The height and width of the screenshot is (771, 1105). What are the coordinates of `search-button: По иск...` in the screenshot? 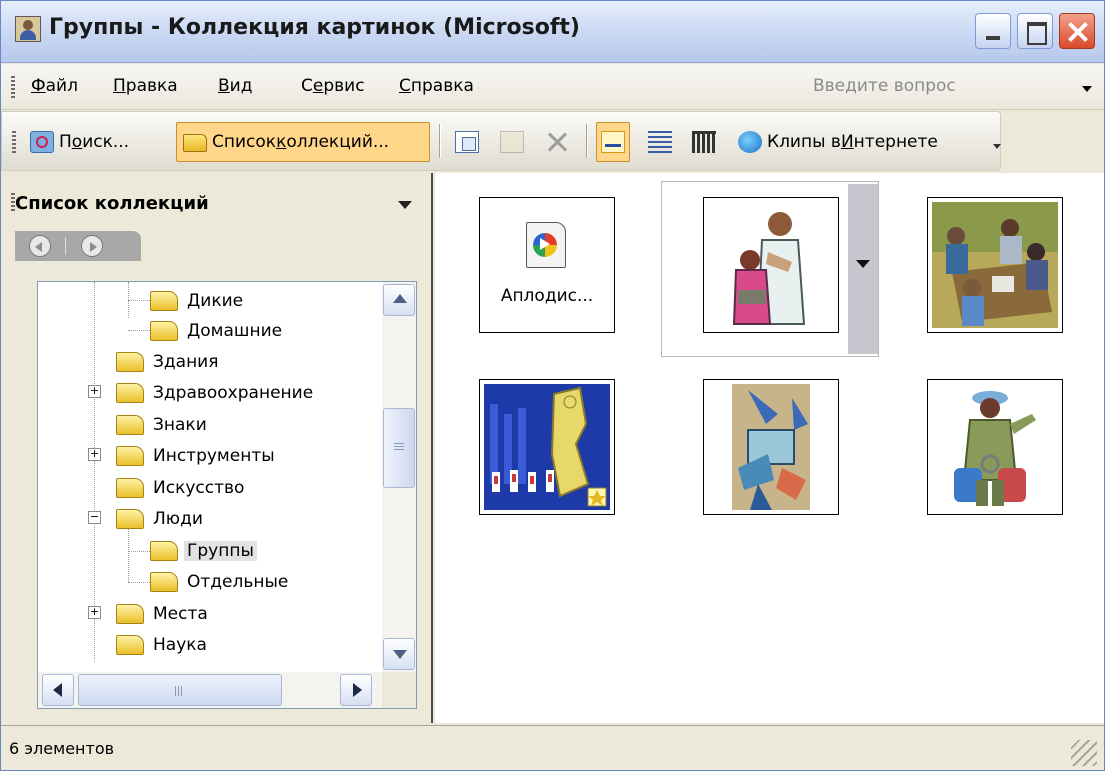 It's located at (79, 142).